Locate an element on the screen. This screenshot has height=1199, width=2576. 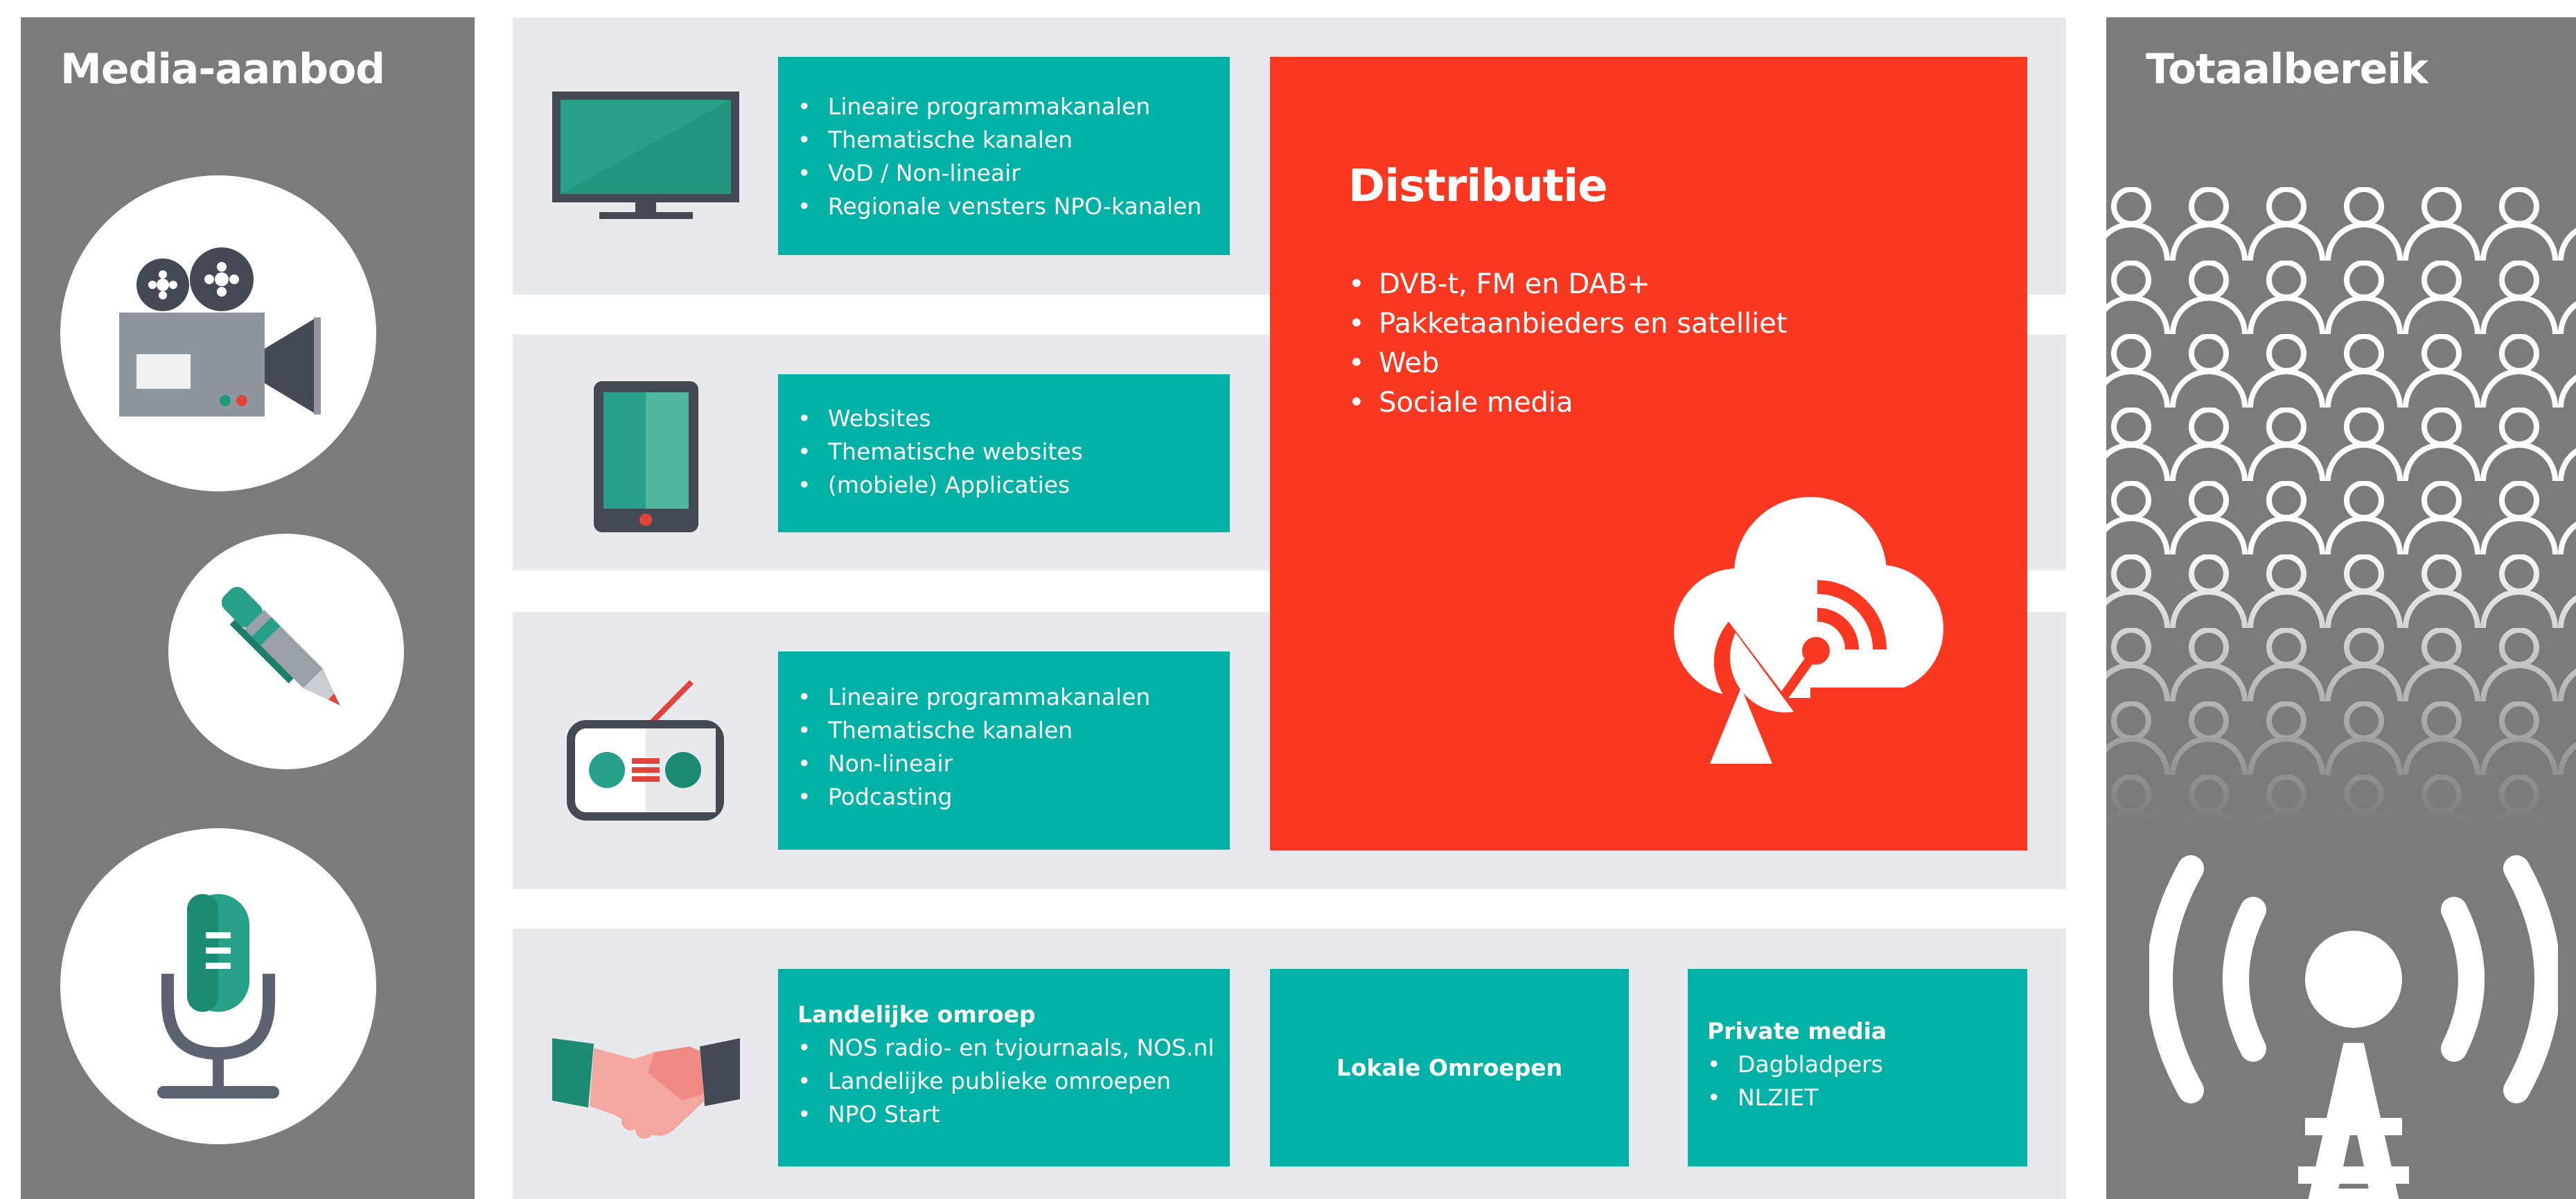
radio-icon is located at coordinates (645, 750).